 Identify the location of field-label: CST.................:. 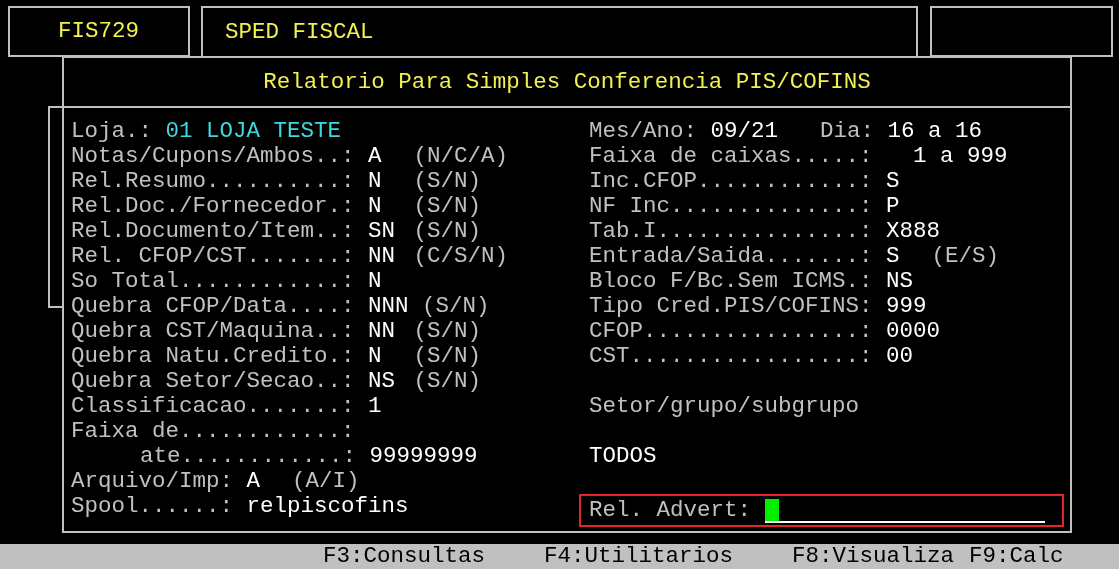
(731, 356).